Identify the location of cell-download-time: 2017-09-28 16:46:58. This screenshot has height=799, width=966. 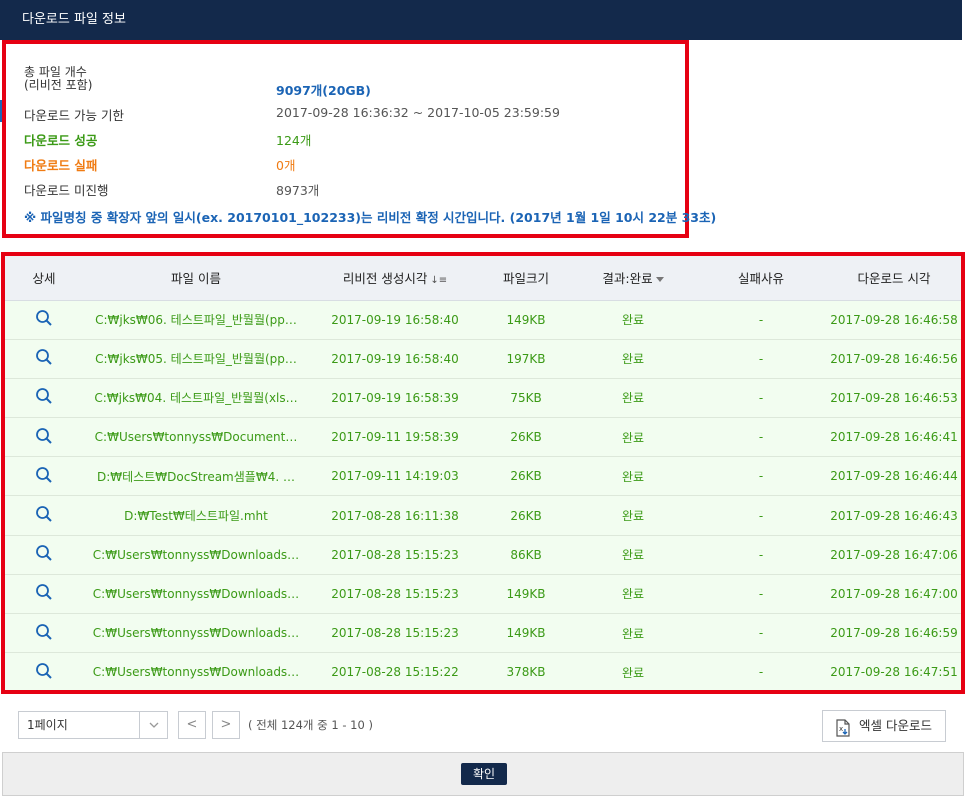
(894, 320).